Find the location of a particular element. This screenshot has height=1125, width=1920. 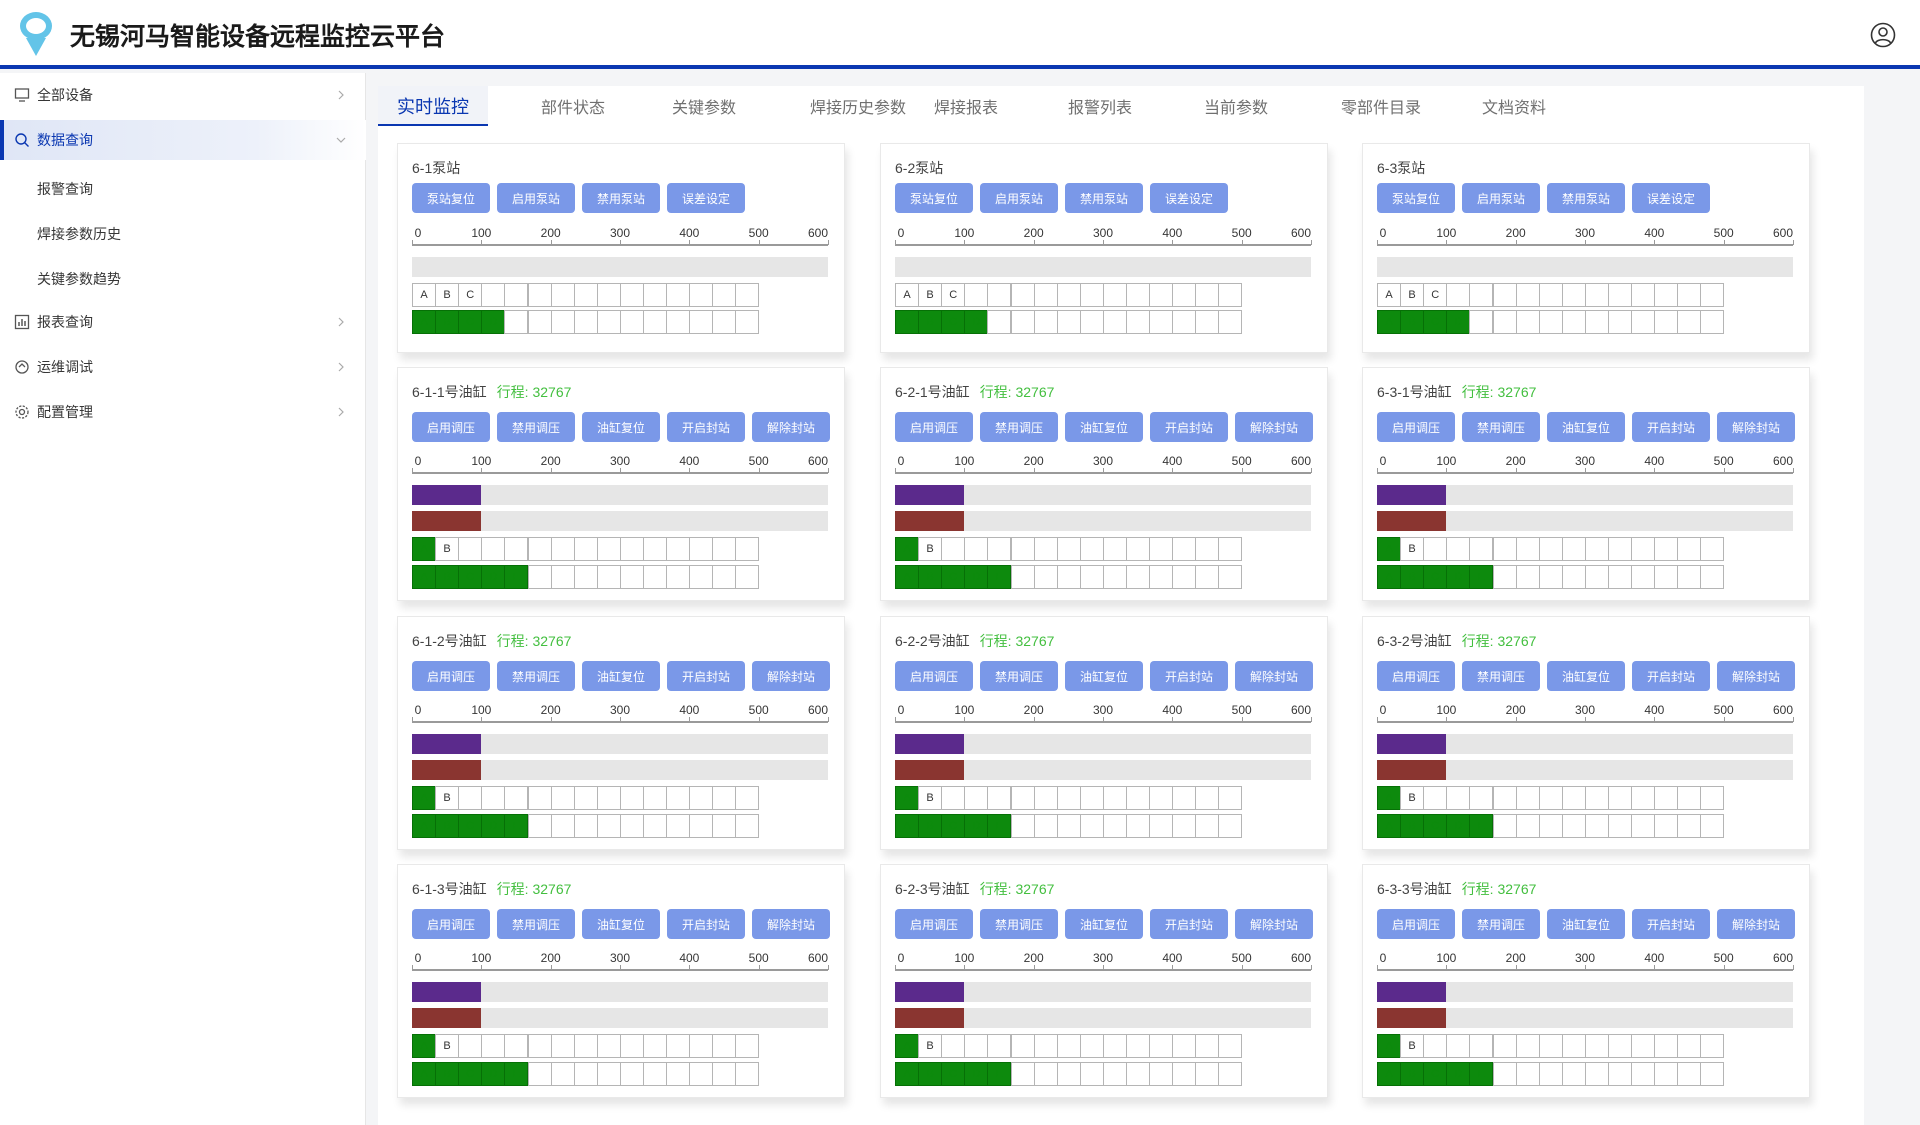

tab-8: 文档资料 is located at coordinates (1514, 106).